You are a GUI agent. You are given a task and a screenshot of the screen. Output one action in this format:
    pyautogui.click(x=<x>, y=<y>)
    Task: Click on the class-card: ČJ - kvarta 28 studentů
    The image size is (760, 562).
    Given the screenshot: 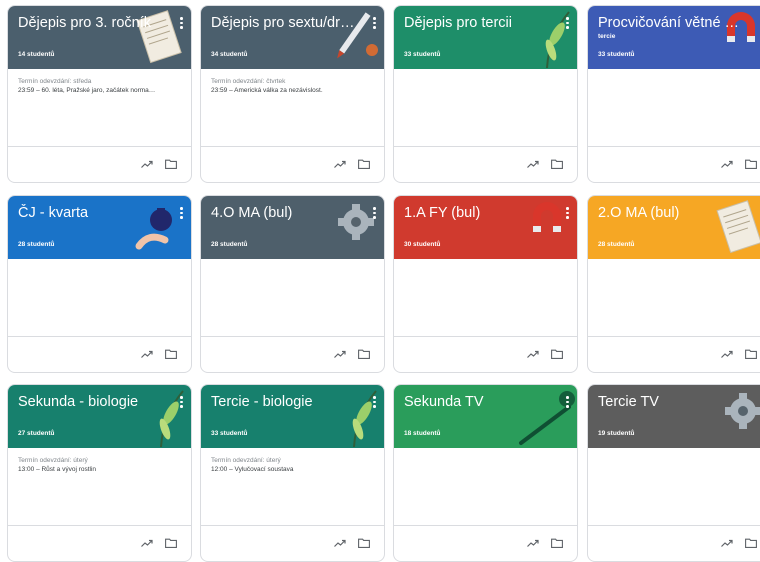 What is the action you would take?
    pyautogui.click(x=99, y=284)
    